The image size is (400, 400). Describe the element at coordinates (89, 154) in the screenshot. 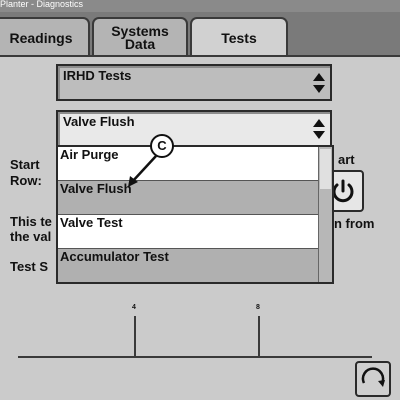

I see `dropdown-option-label: Air Purge` at that location.